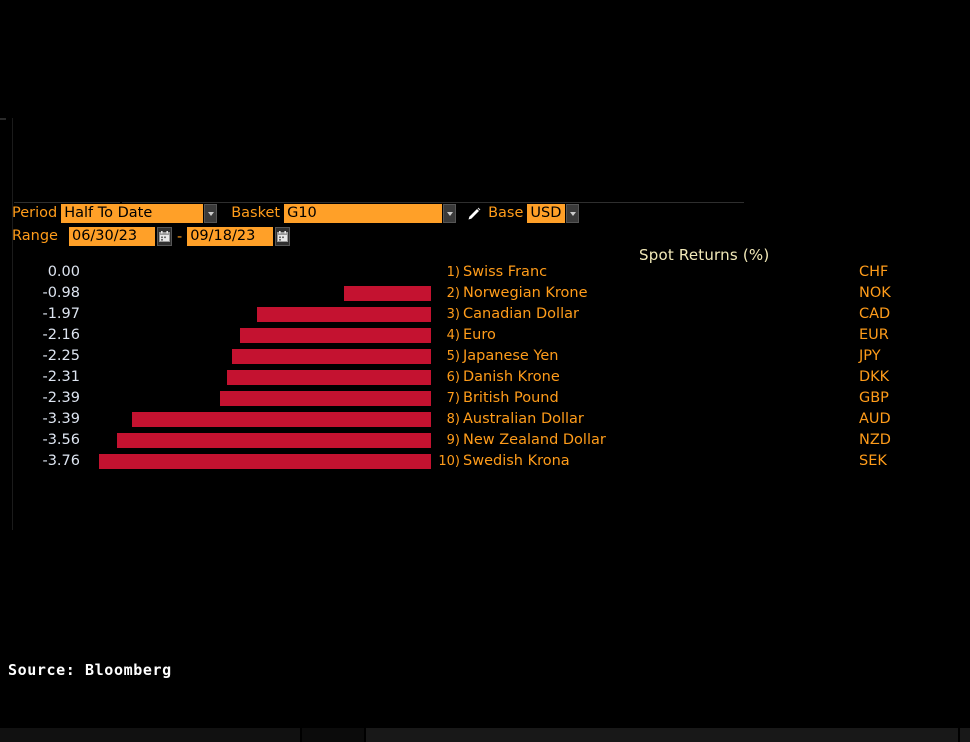 This screenshot has height=742, width=970. What do you see at coordinates (3, 119) in the screenshot?
I see `panel-corner-tick` at bounding box center [3, 119].